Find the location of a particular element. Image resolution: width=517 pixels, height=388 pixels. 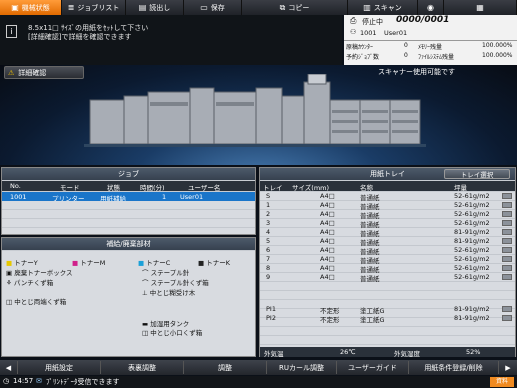

front-back-adjust-button: 表裏調整 is located at coordinates (142, 367).